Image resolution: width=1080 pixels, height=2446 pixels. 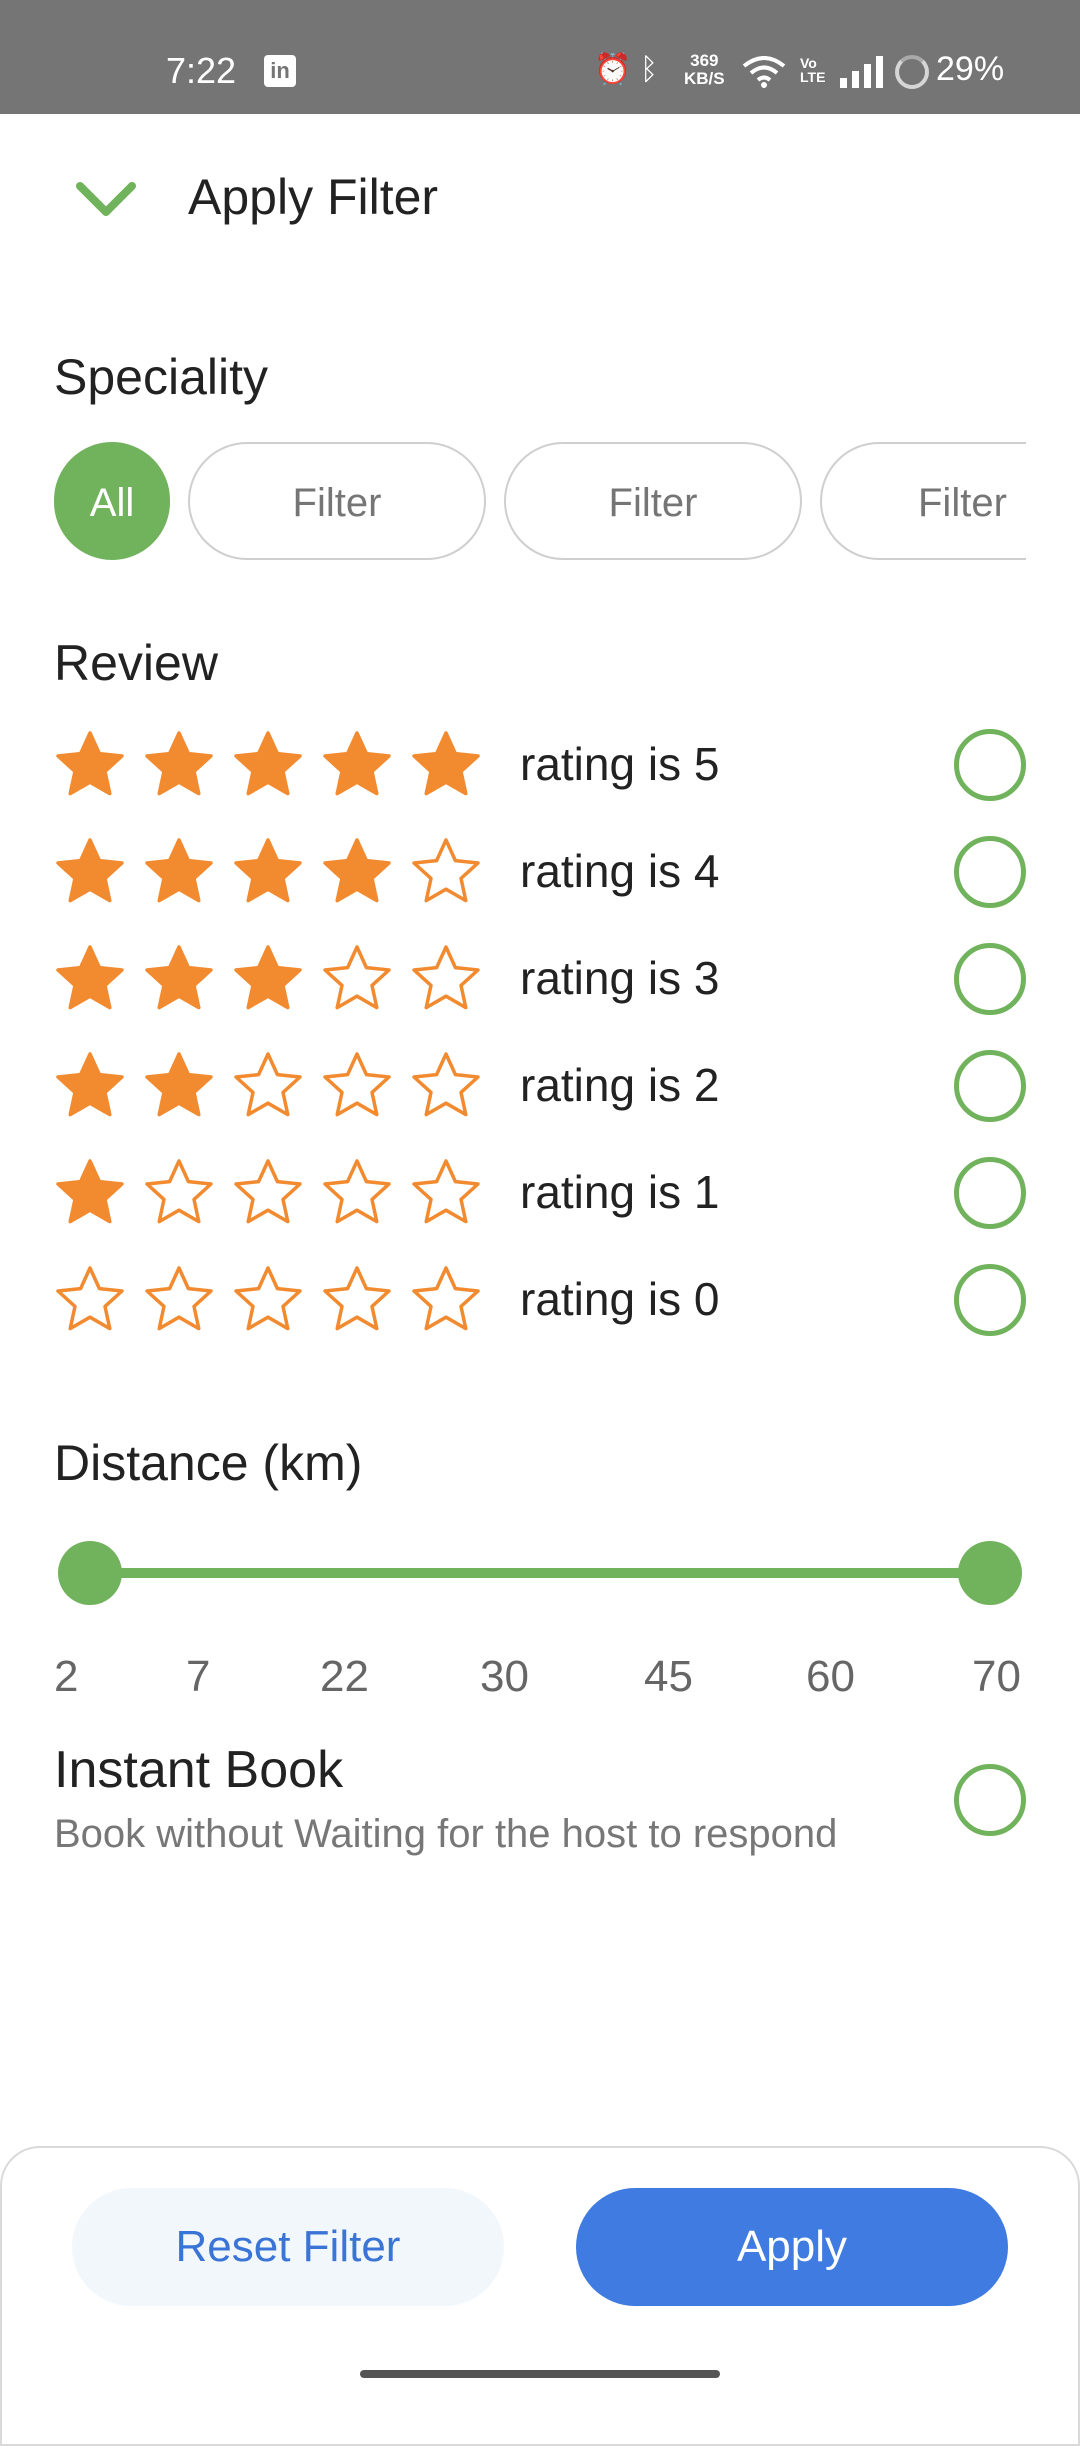 I want to click on rating-label: rating is 3, so click(x=620, y=978).